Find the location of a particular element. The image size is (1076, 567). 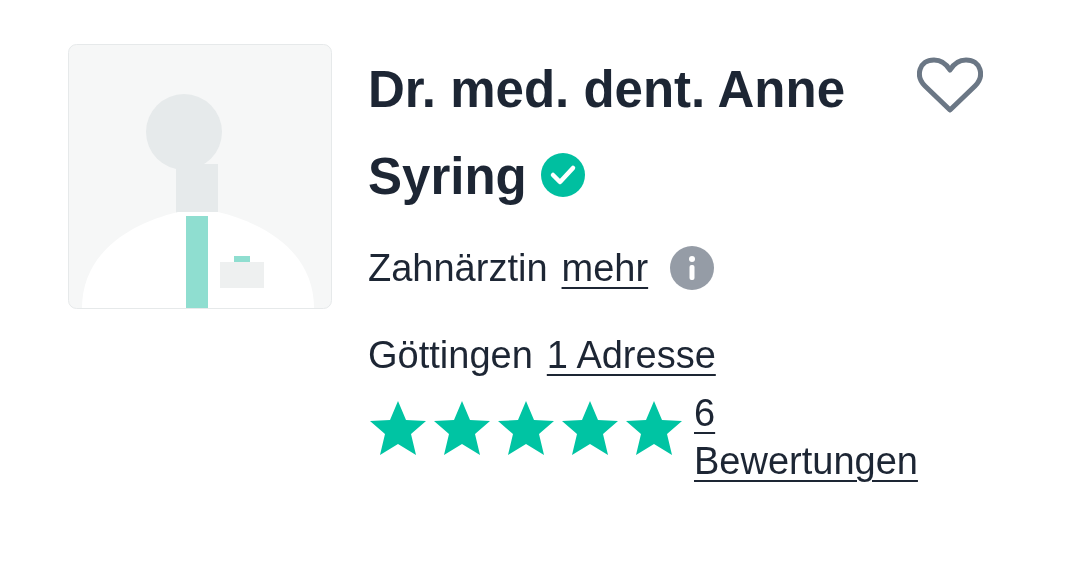

info-icon is located at coordinates (692, 268).